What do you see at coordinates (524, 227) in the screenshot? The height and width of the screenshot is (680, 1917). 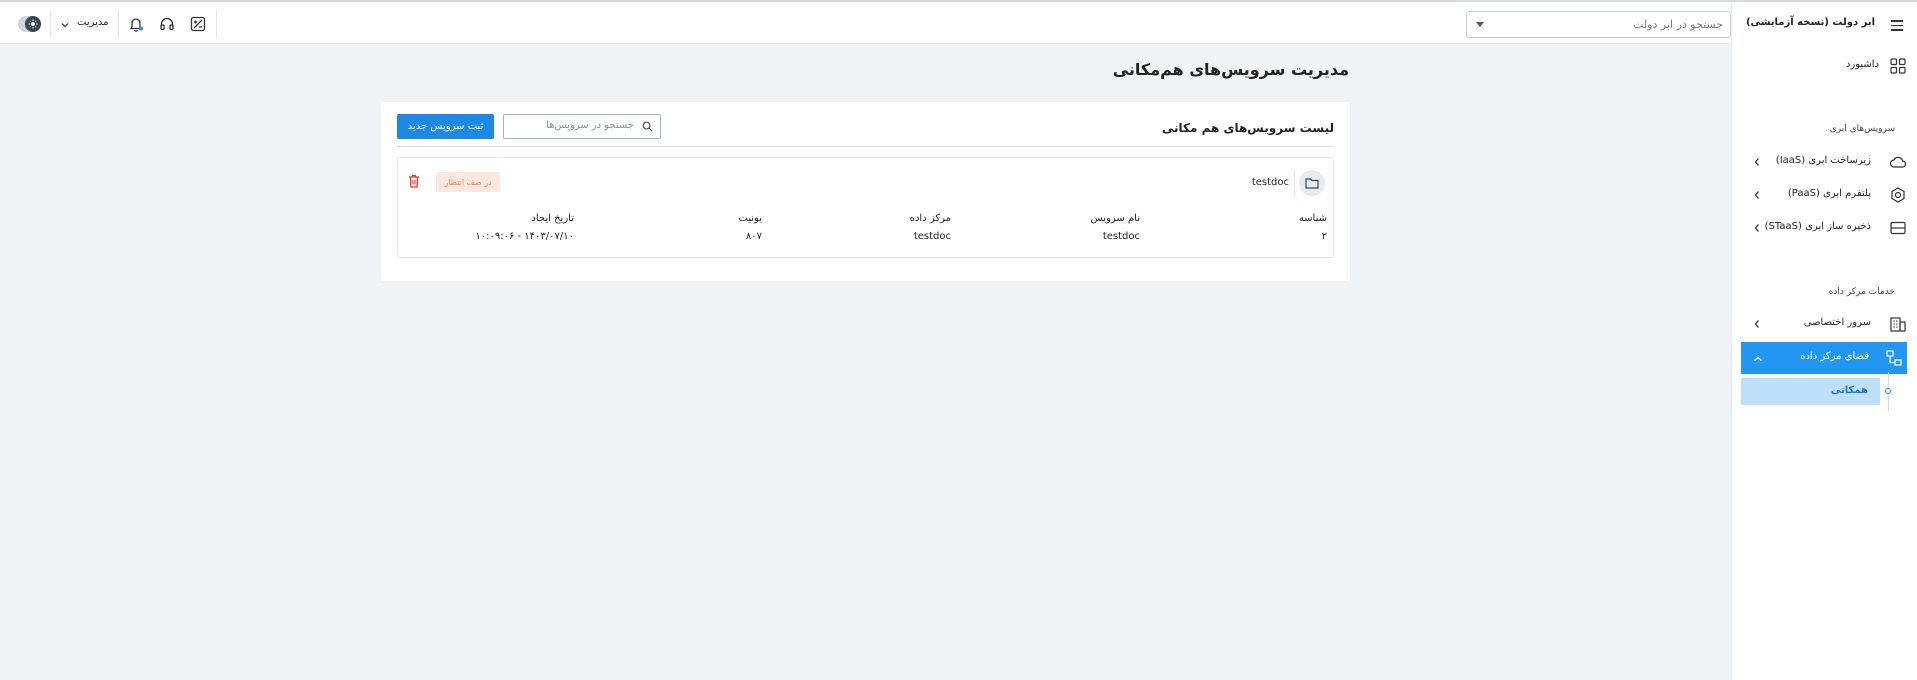 I see `col-created-date: تاریخ ایجاد ۱۴۰۳/۰۷/۱۰ - ۱۰:۰۹:۰۶` at bounding box center [524, 227].